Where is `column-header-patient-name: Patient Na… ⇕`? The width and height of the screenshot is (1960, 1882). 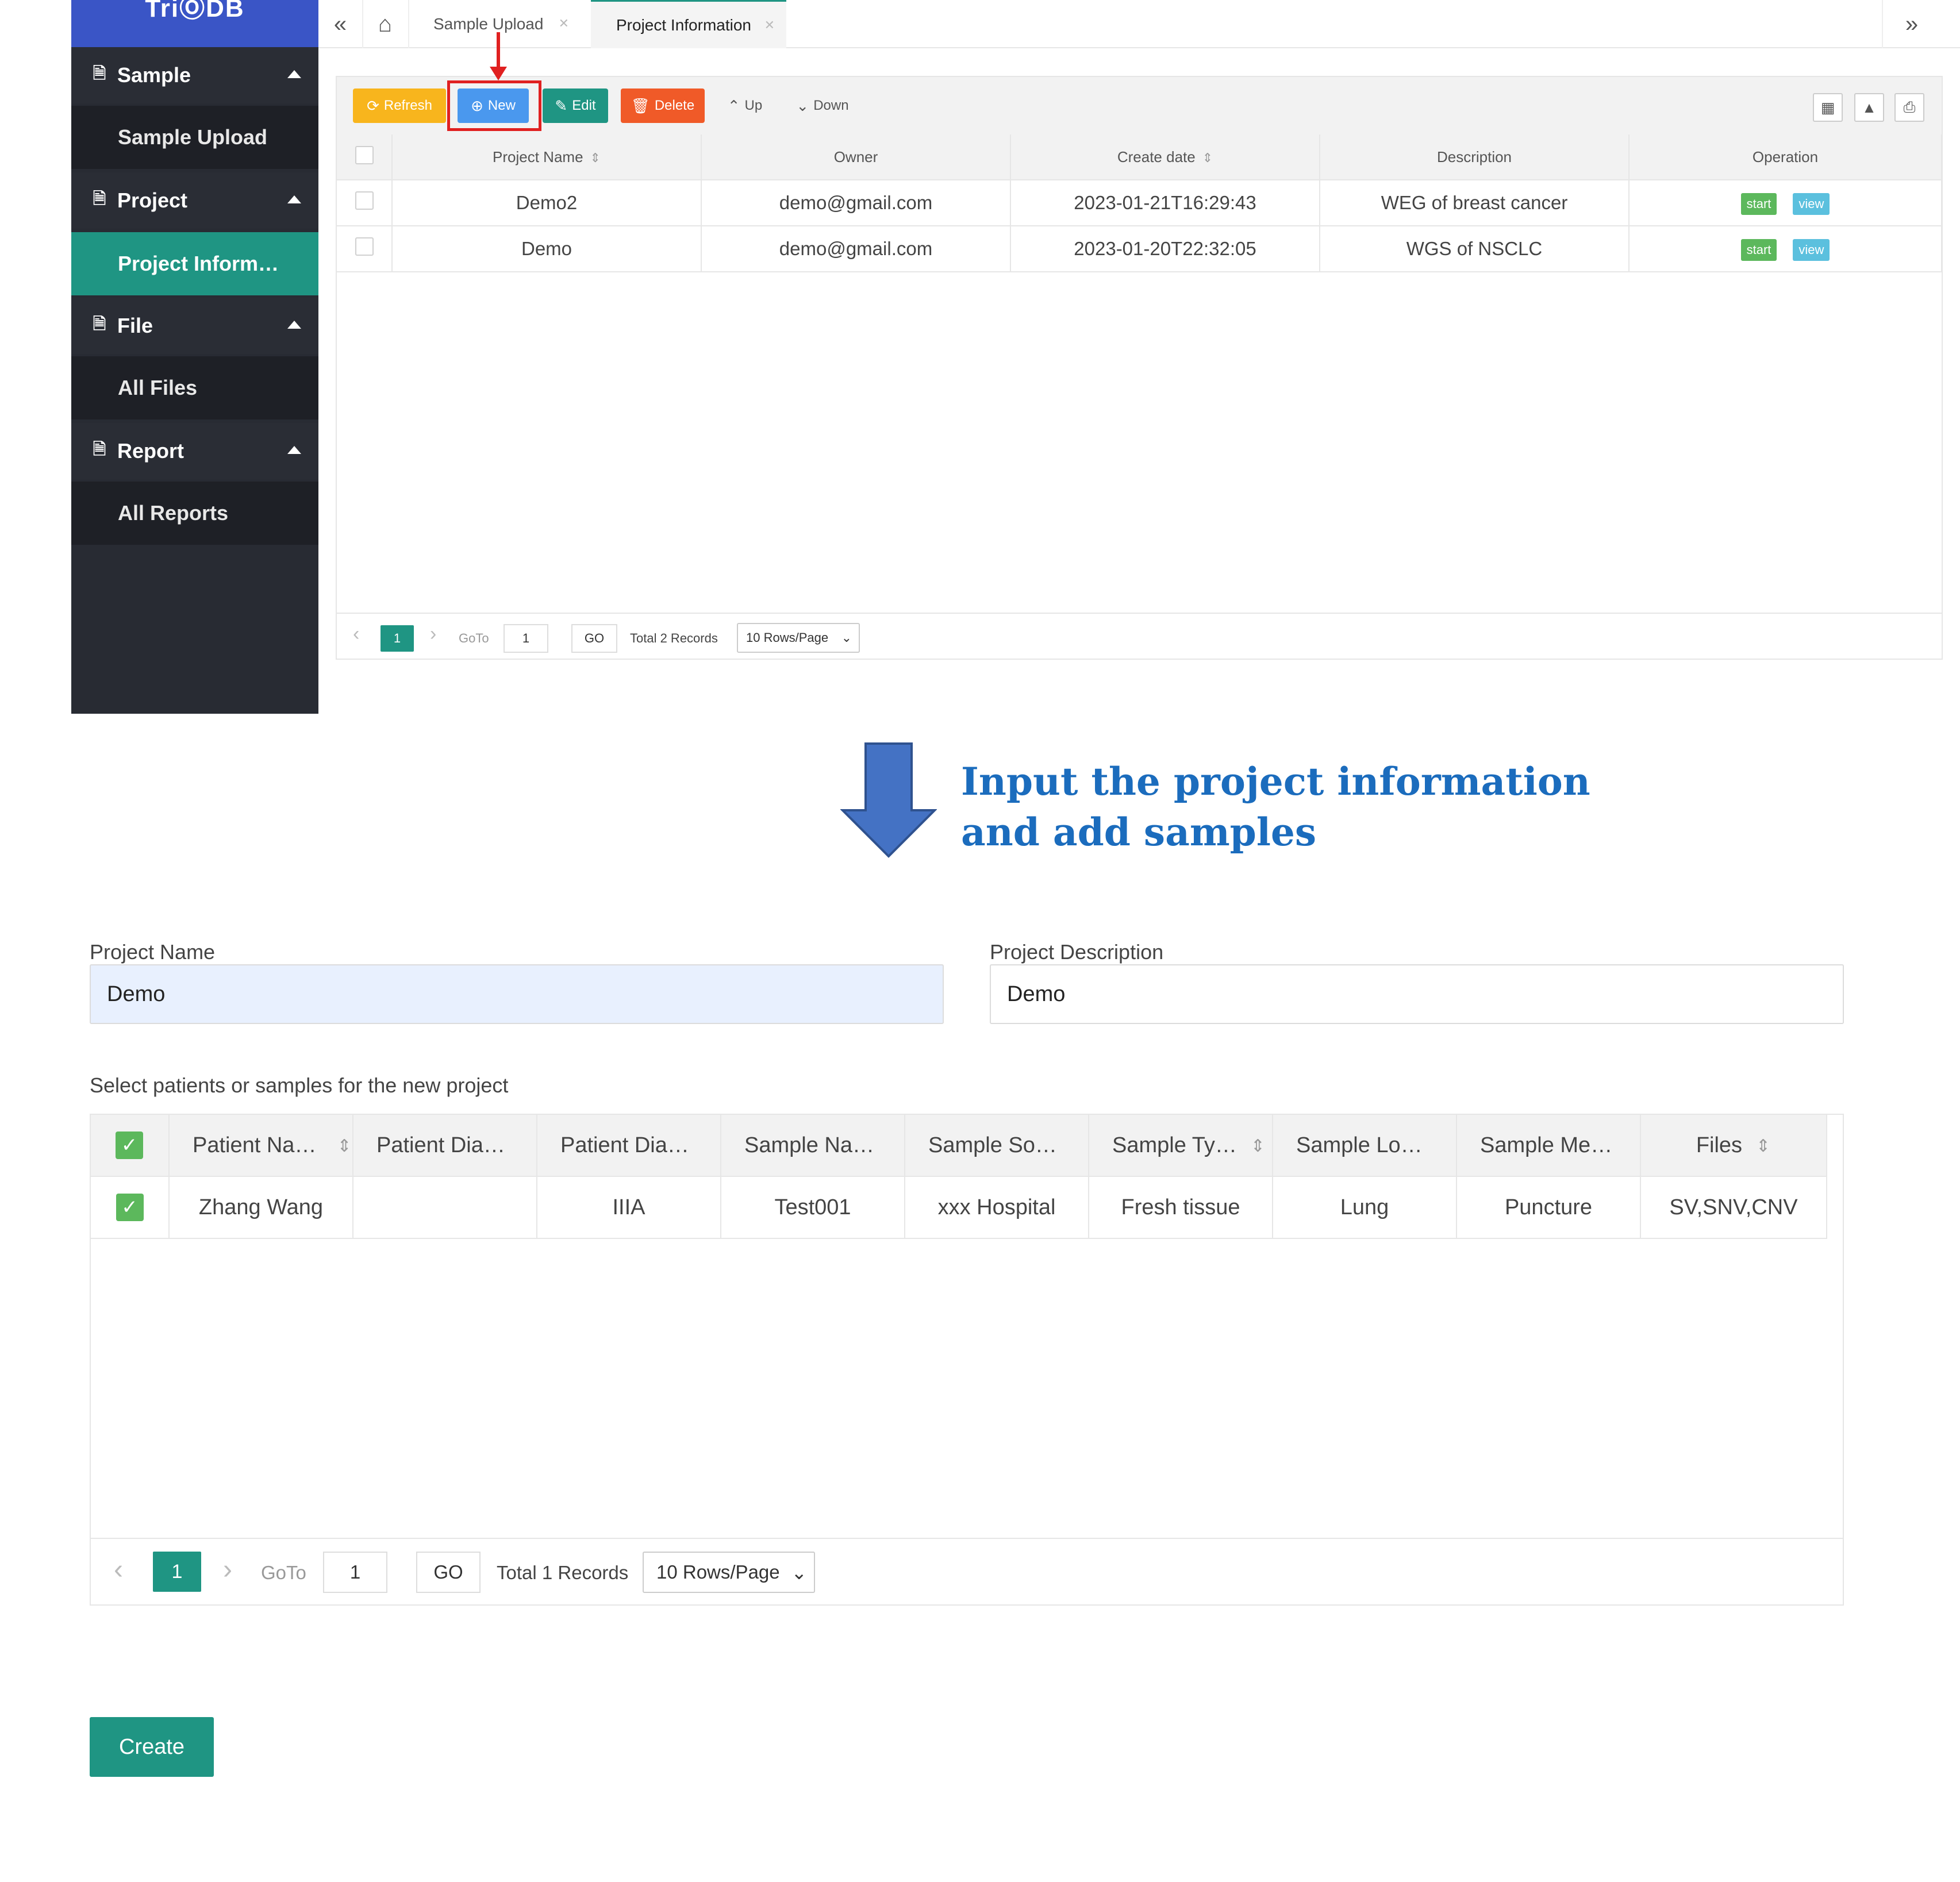
column-header-patient-name: Patient Na… ⇕ is located at coordinates (261, 1146).